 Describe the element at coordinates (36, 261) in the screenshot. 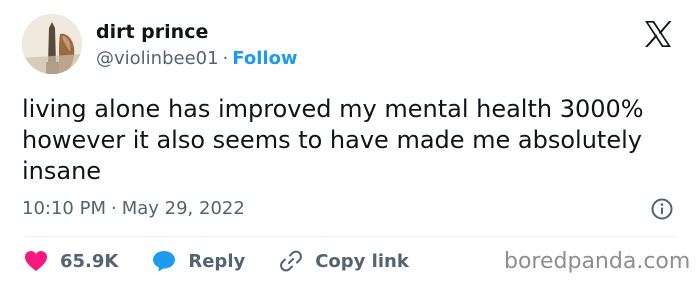

I see `heart-icon` at that location.